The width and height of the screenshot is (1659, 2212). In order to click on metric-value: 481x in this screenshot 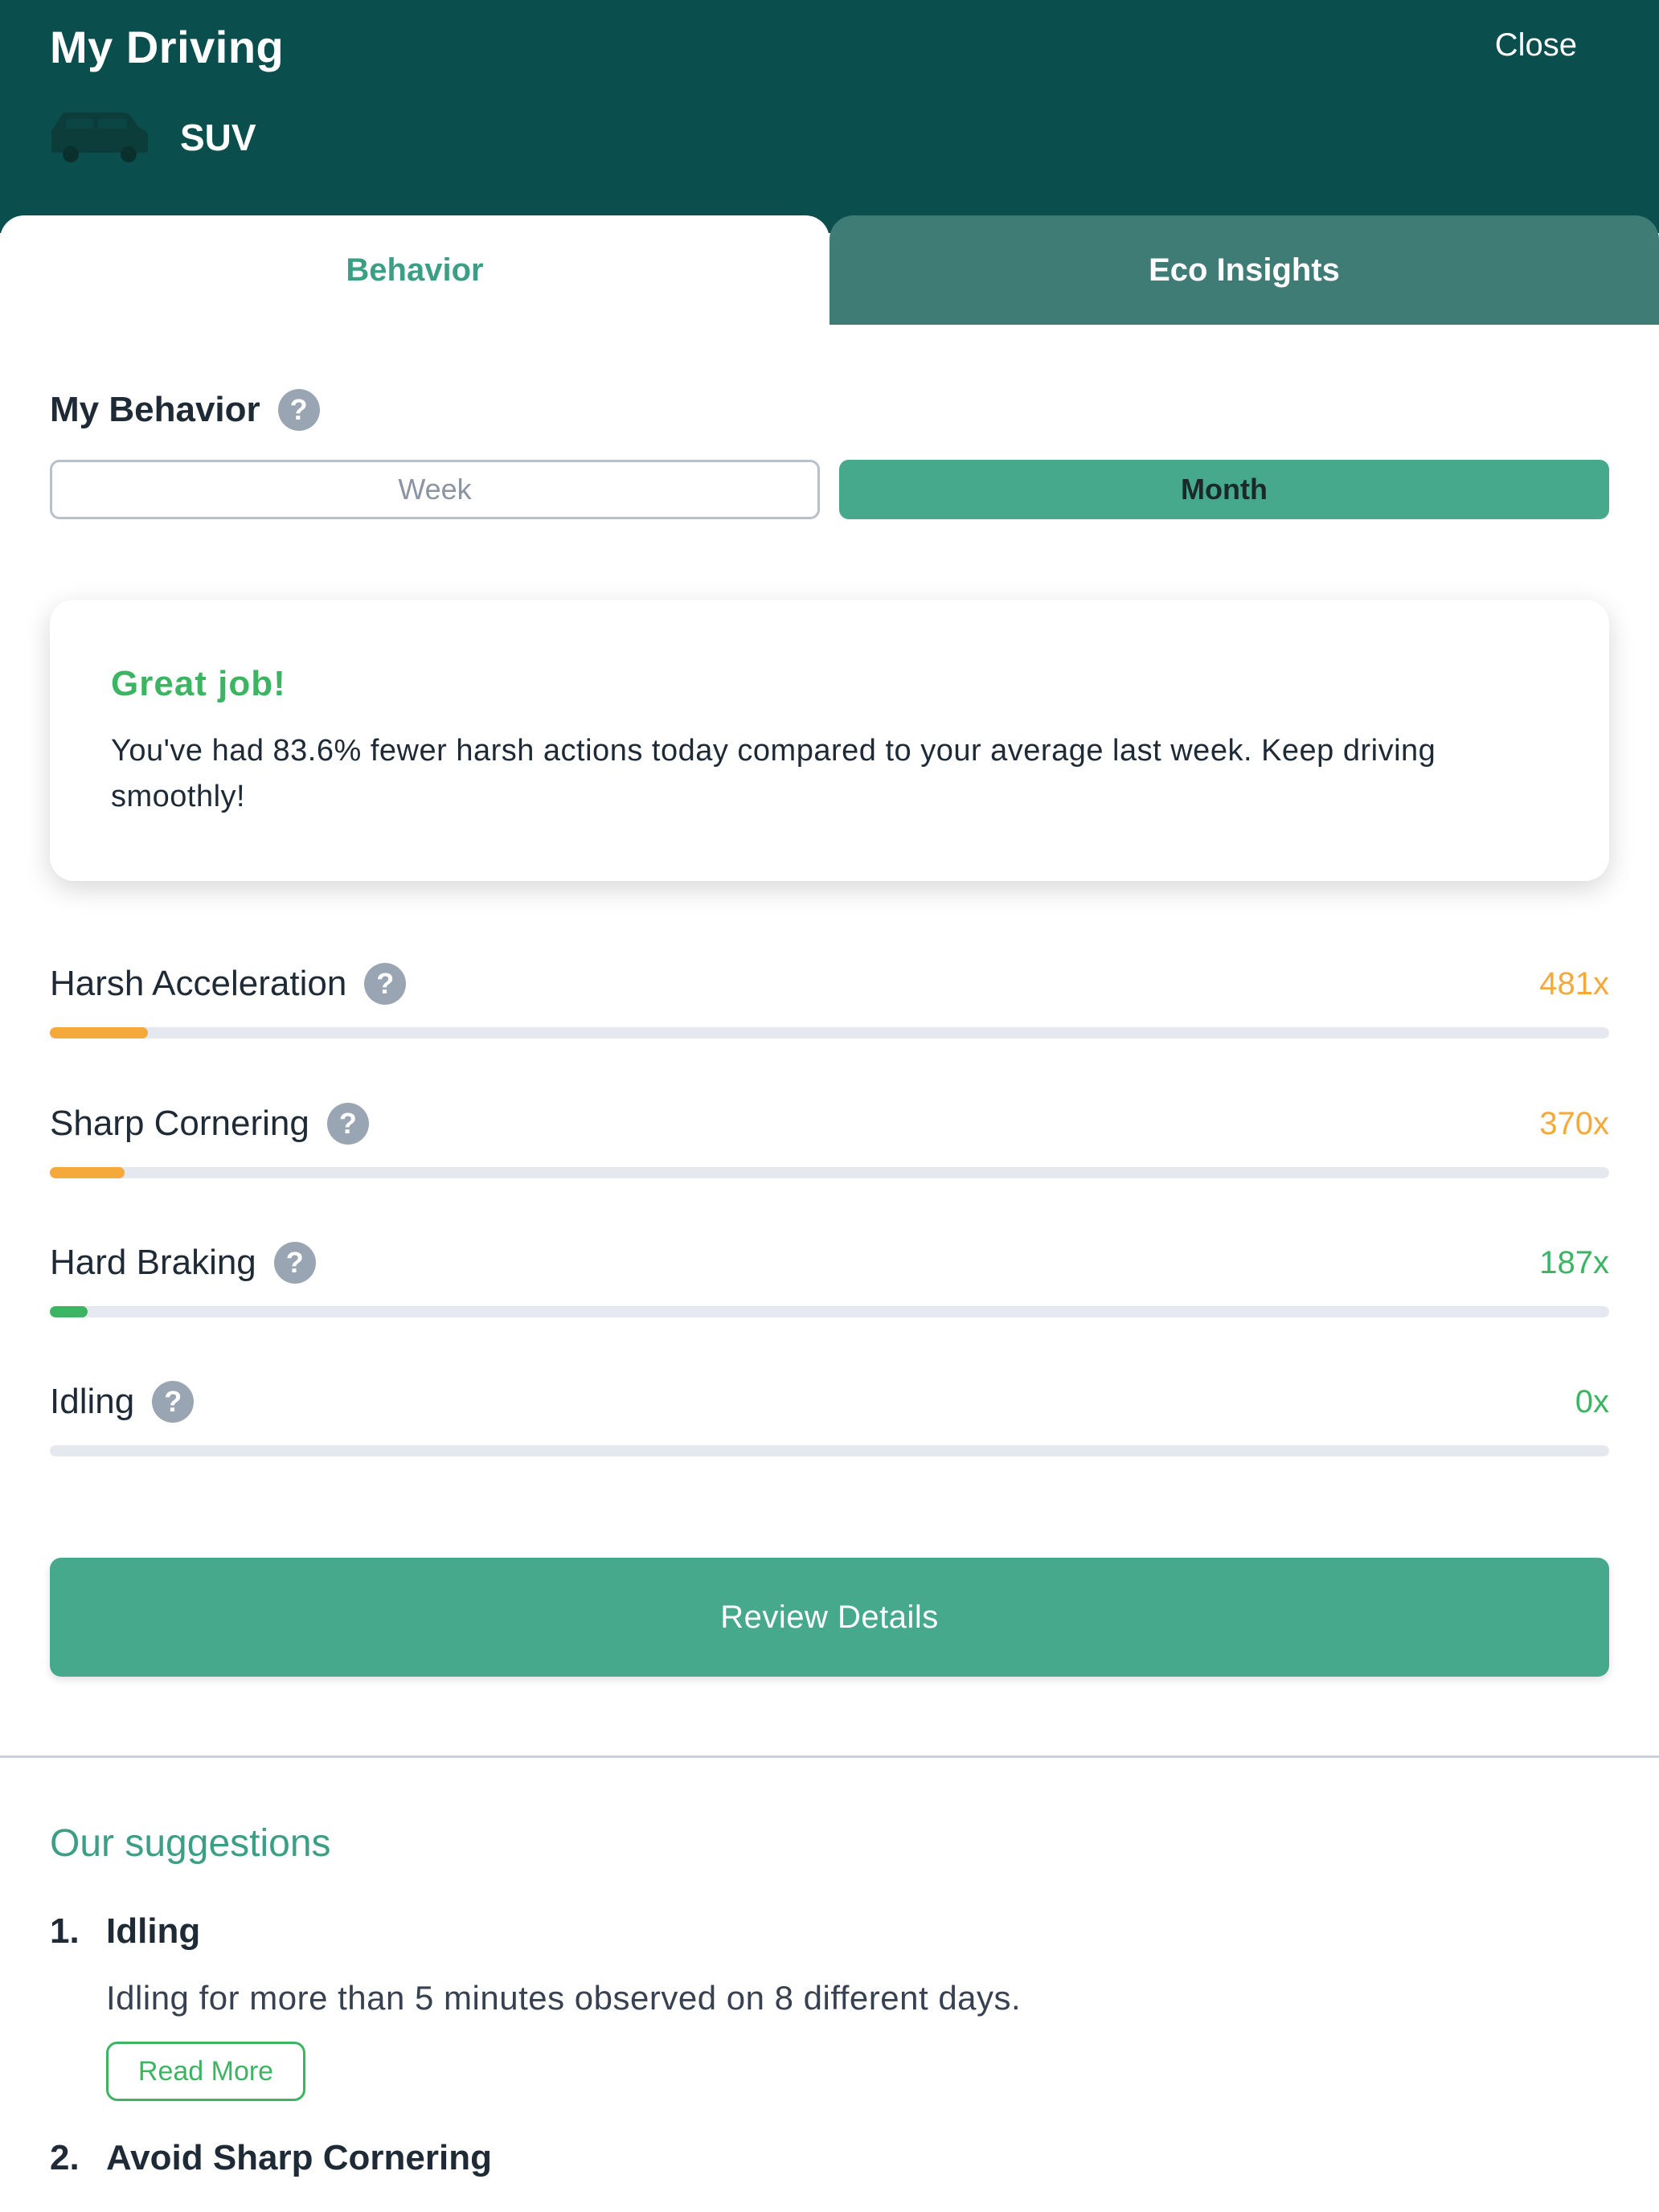, I will do `click(1574, 984)`.